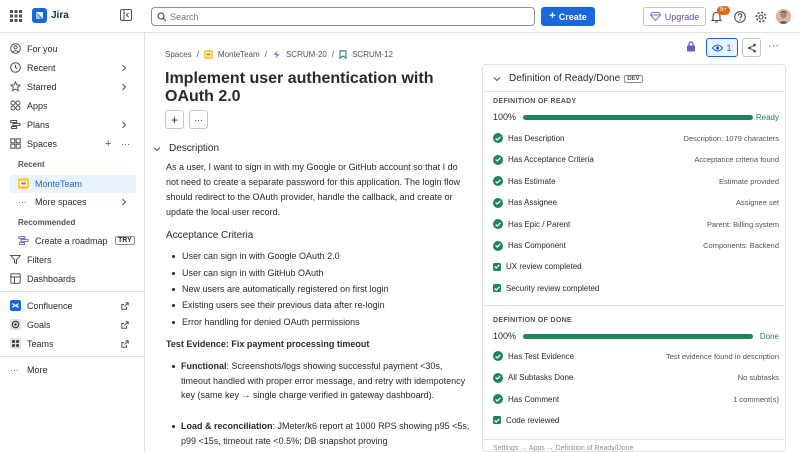 This screenshot has width=800, height=452. What do you see at coordinates (636, 420) in the screenshot?
I see `check-row: Code reviewed` at bounding box center [636, 420].